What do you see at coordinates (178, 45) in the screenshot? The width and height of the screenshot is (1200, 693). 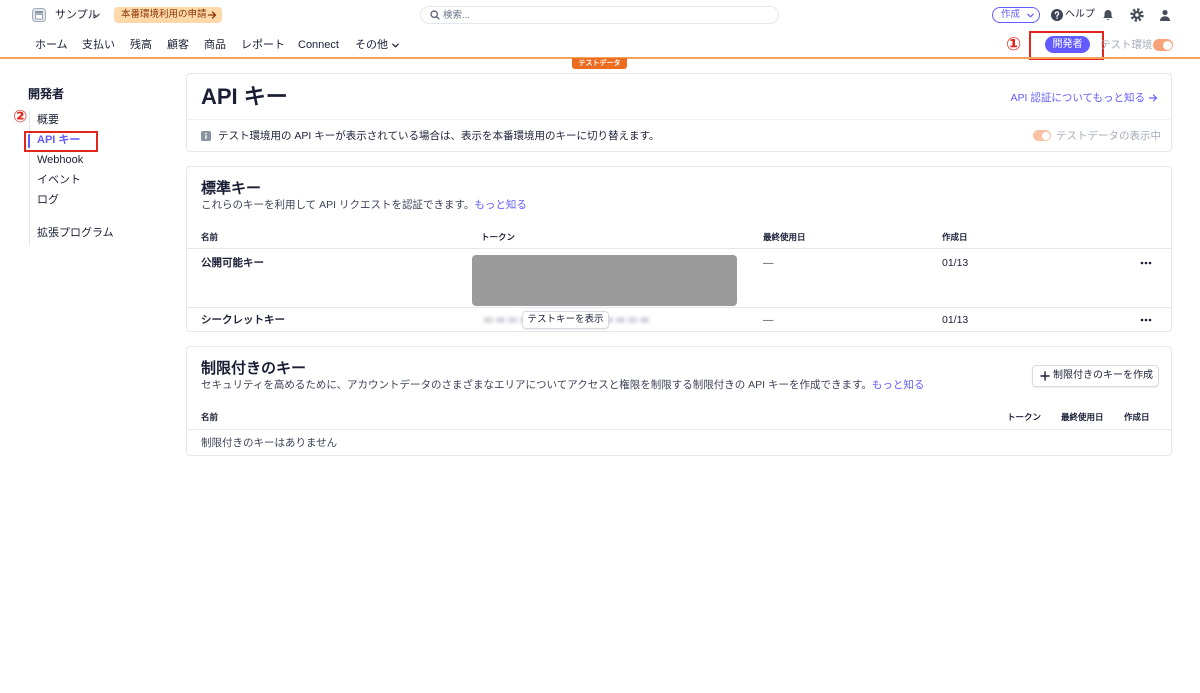 I see `nav-item-customers: 顧客` at bounding box center [178, 45].